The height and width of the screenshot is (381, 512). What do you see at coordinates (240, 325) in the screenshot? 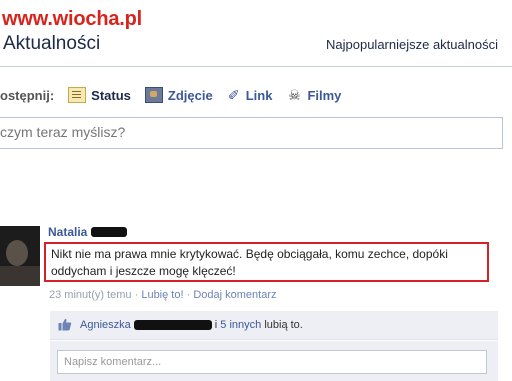
I see `other-likers-link: 5 innych` at bounding box center [240, 325].